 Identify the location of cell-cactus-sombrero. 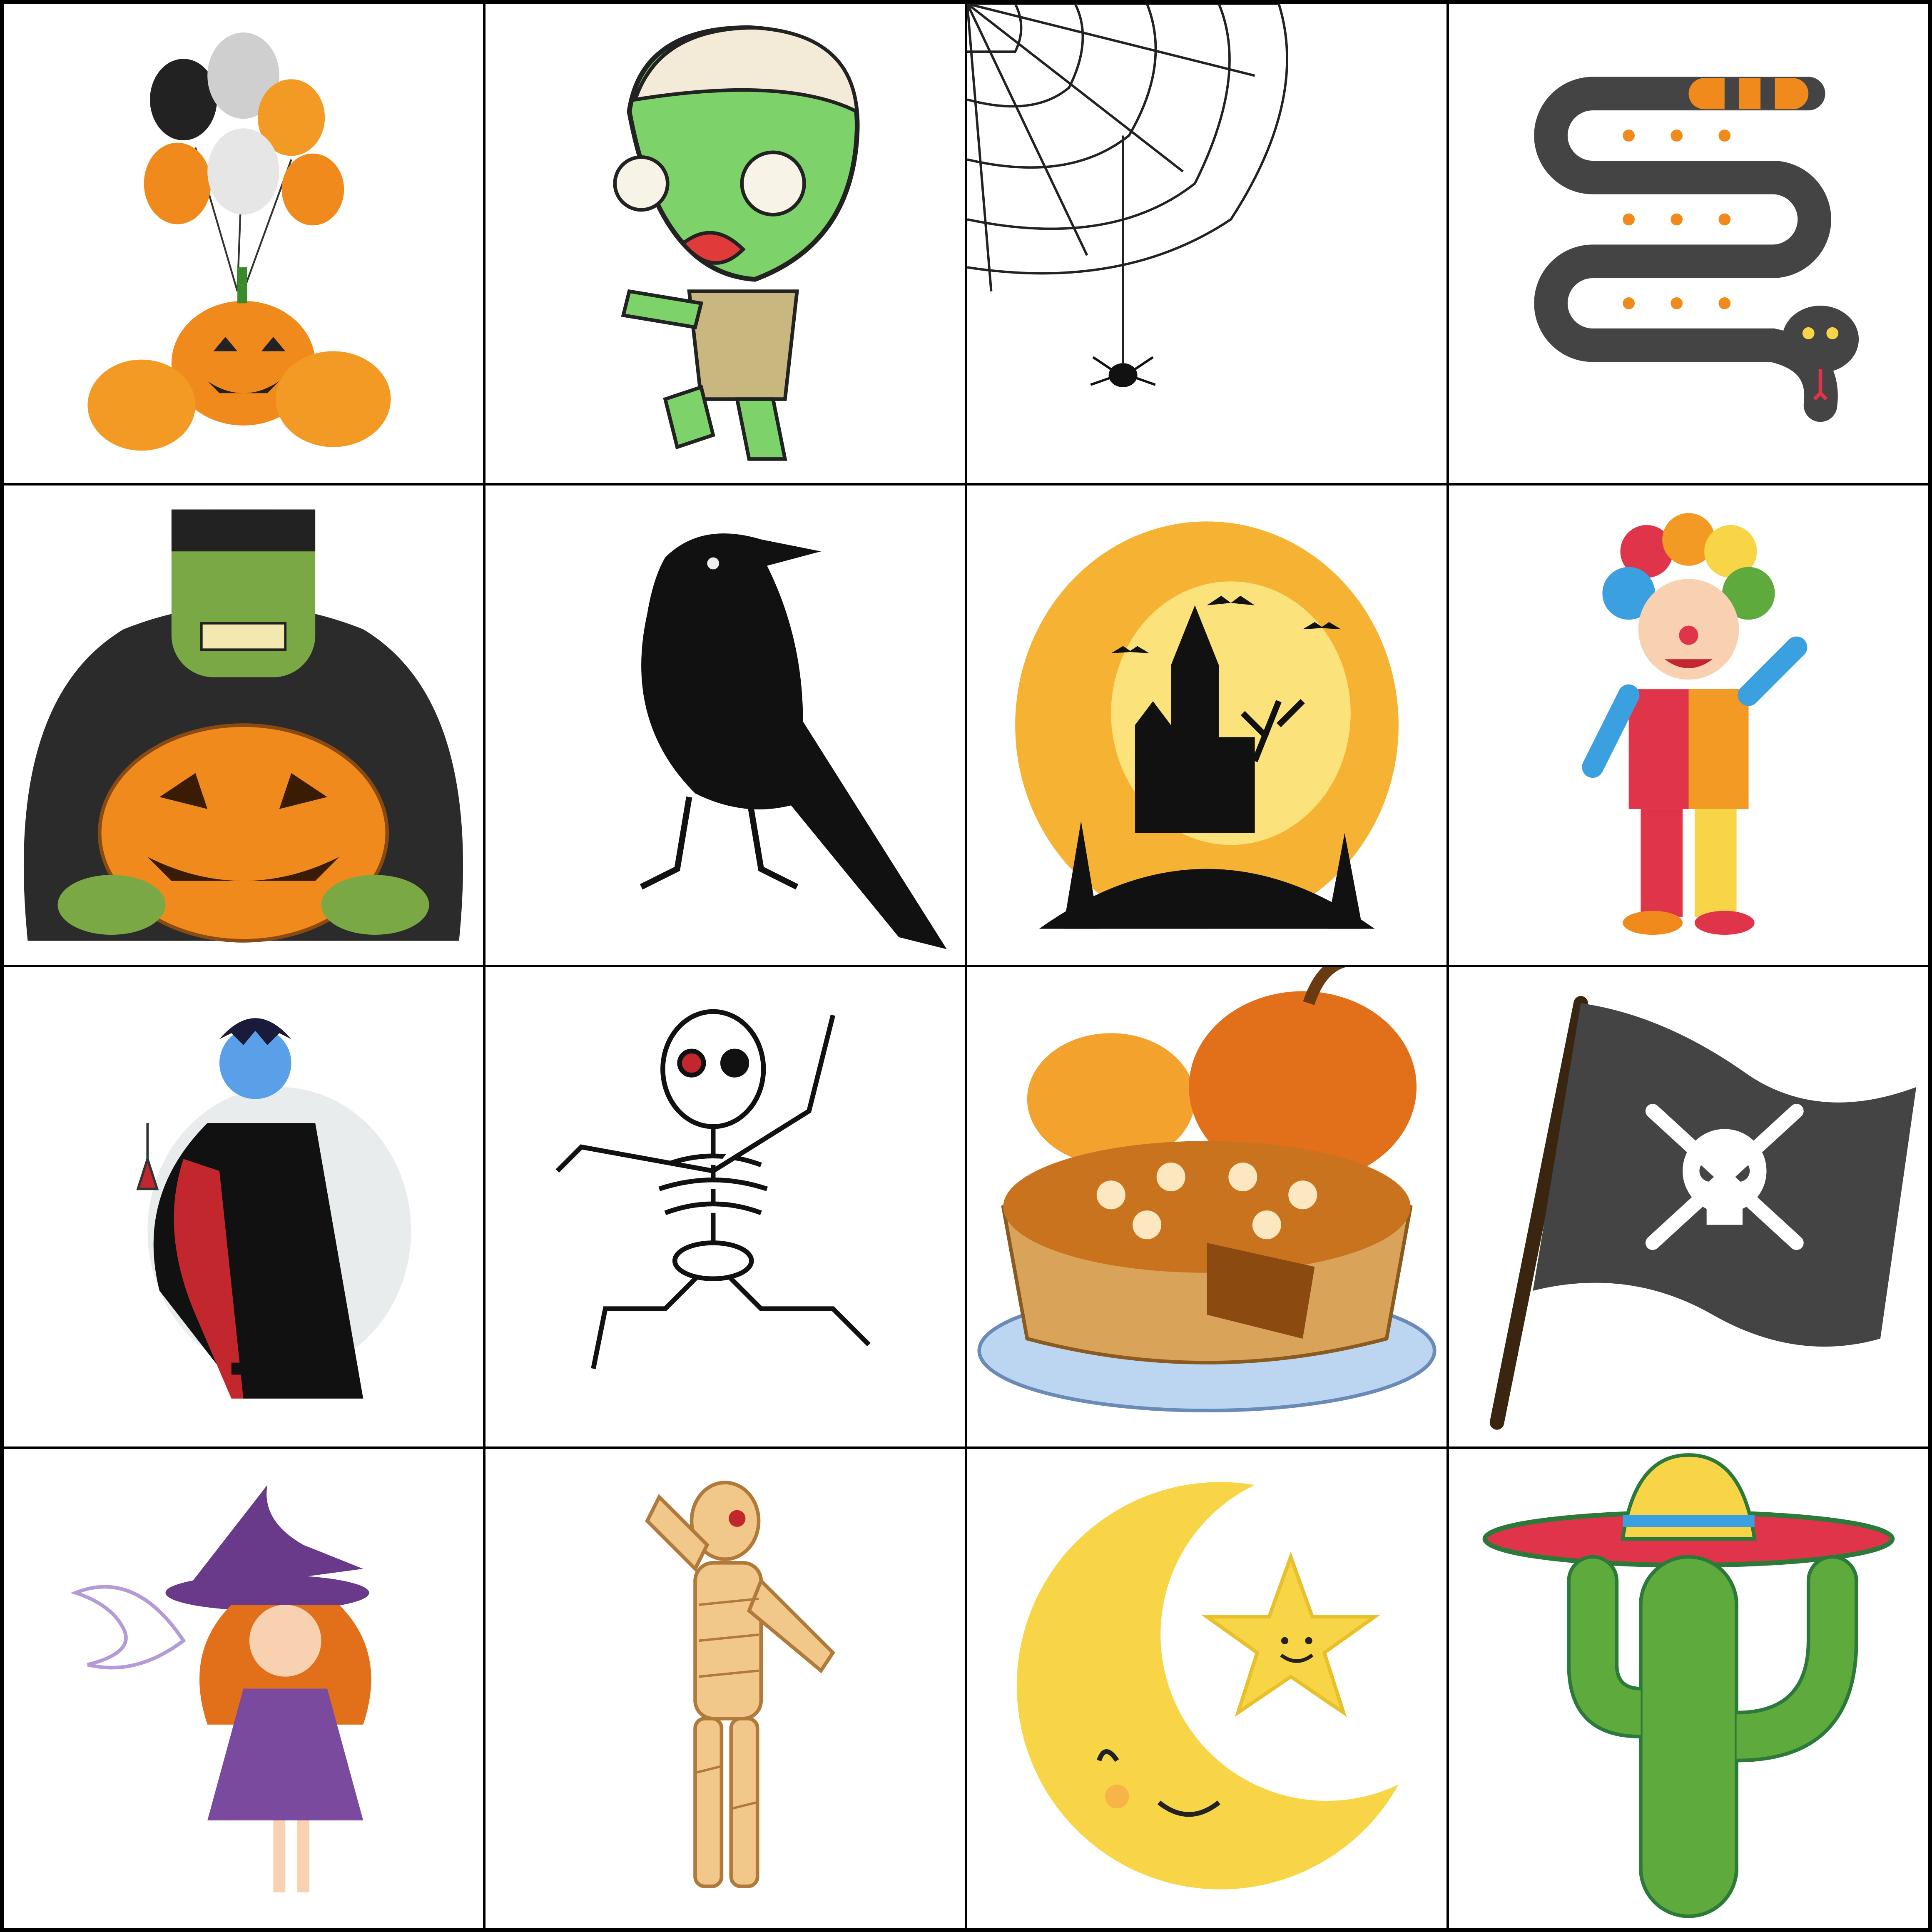
(1689, 1689).